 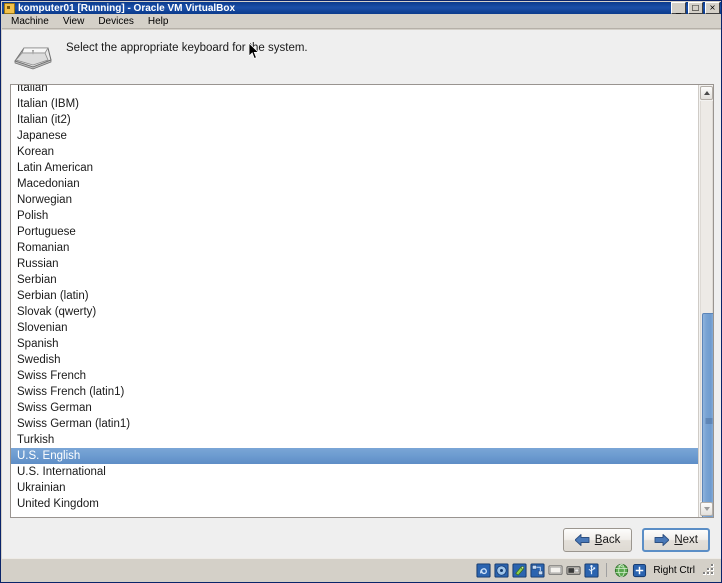 I want to click on scrollbar-track, so click(x=706, y=309).